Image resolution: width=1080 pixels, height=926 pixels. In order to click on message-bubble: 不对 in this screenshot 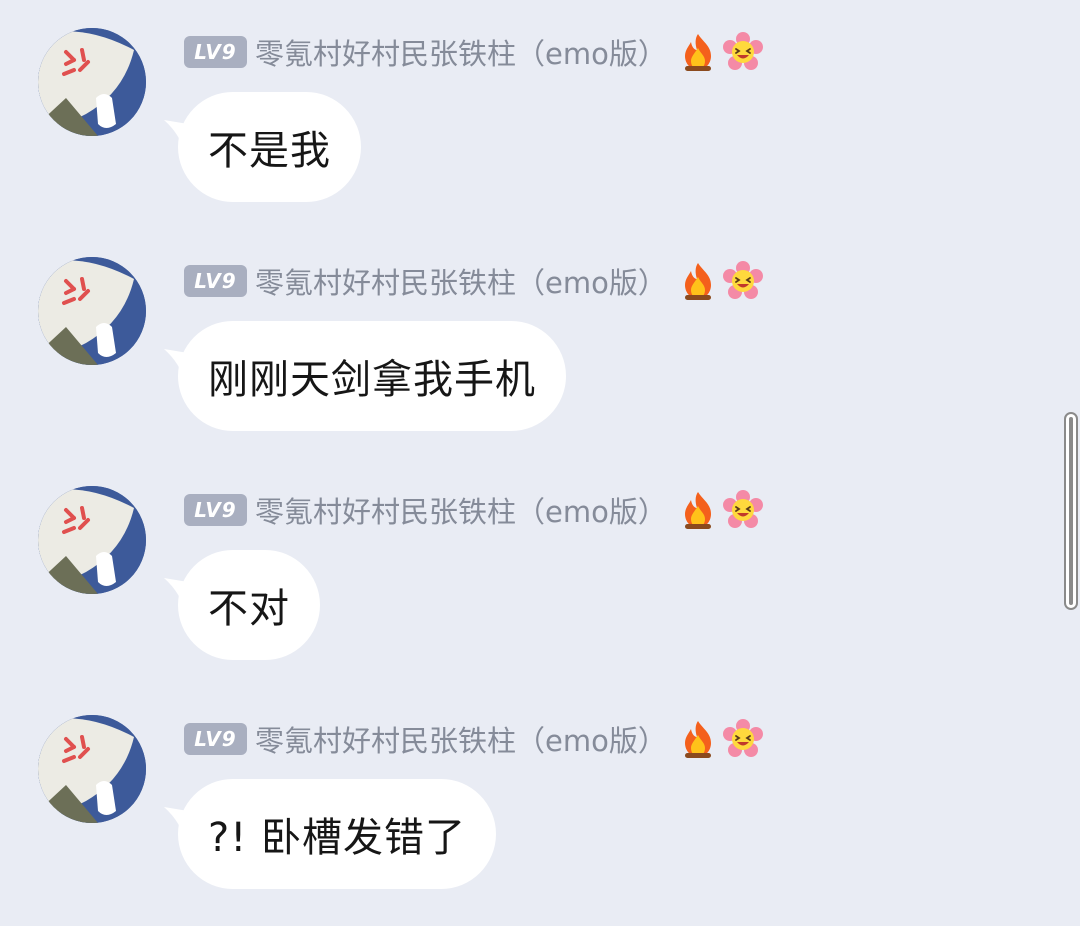, I will do `click(249, 605)`.